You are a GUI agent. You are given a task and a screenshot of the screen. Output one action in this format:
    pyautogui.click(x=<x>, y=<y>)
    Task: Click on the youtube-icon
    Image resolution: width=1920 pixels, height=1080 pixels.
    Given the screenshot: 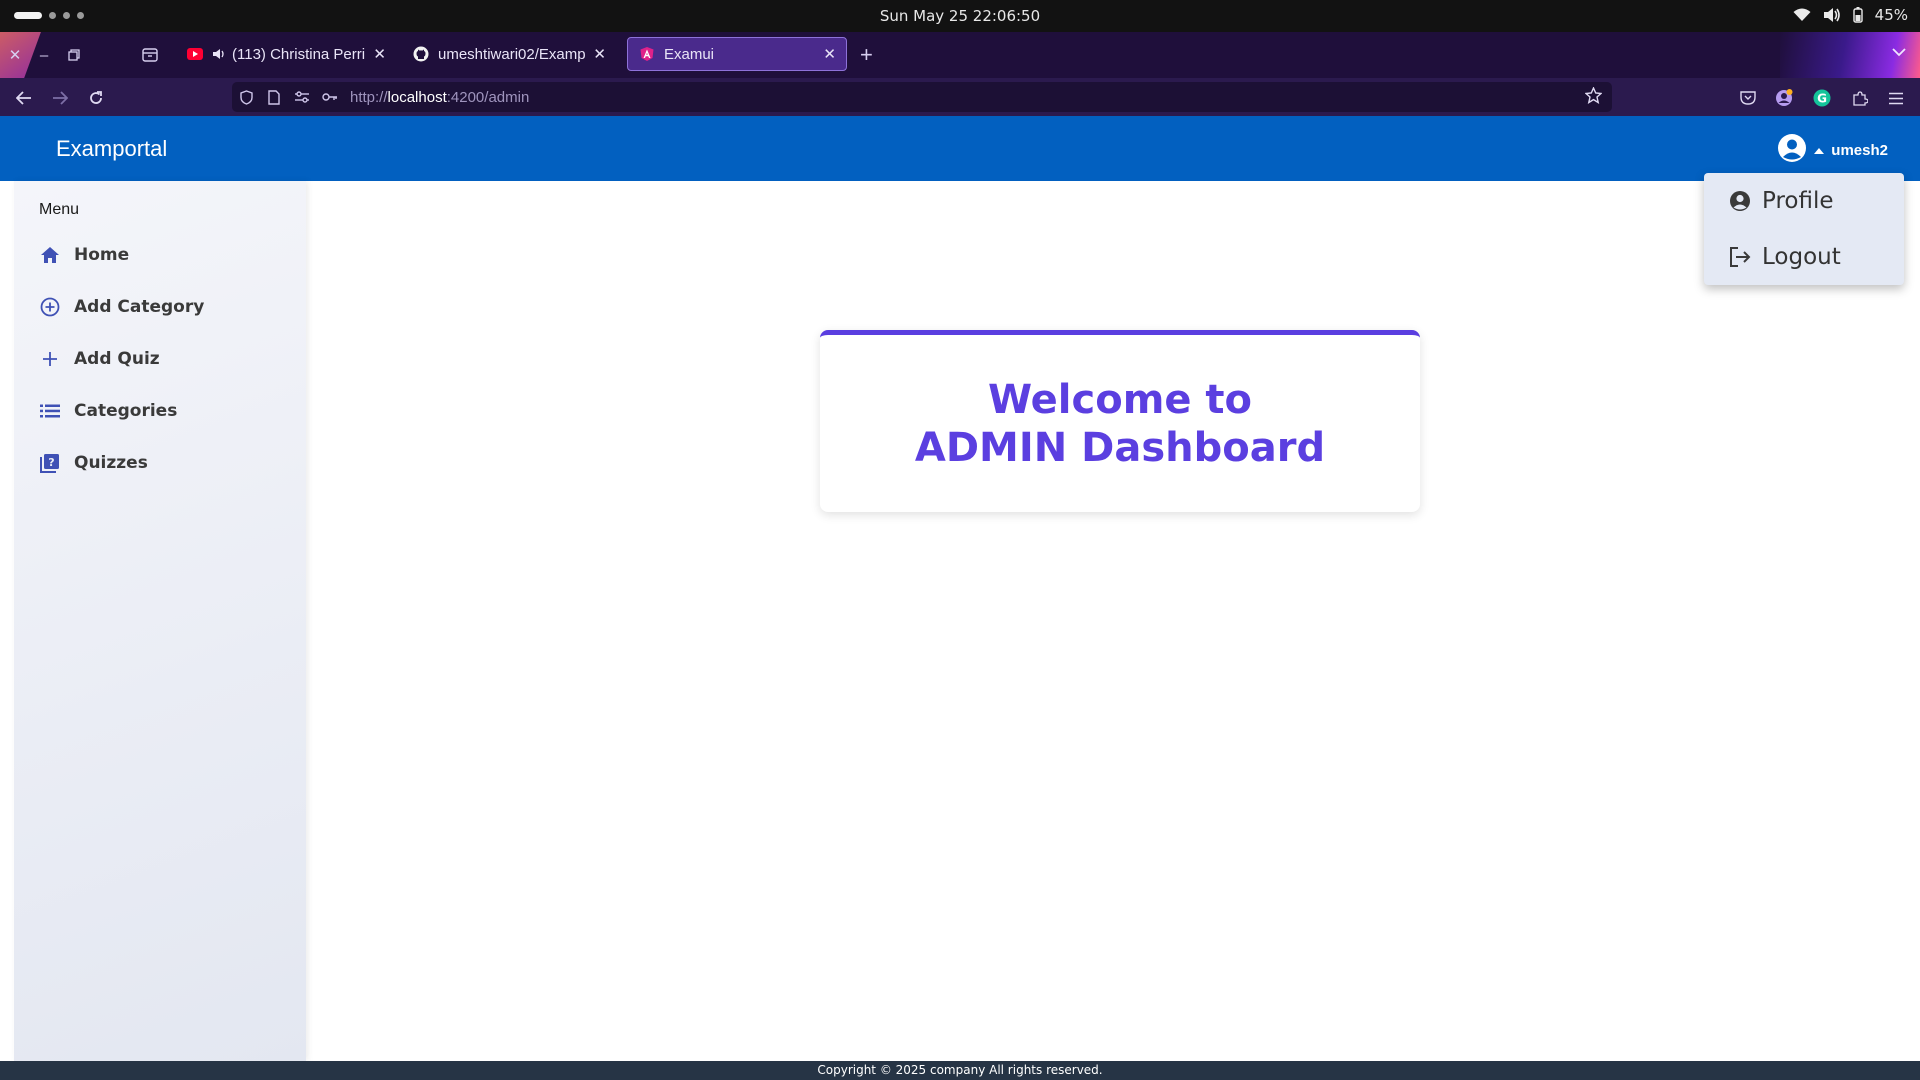 What is the action you would take?
    pyautogui.click(x=195, y=54)
    